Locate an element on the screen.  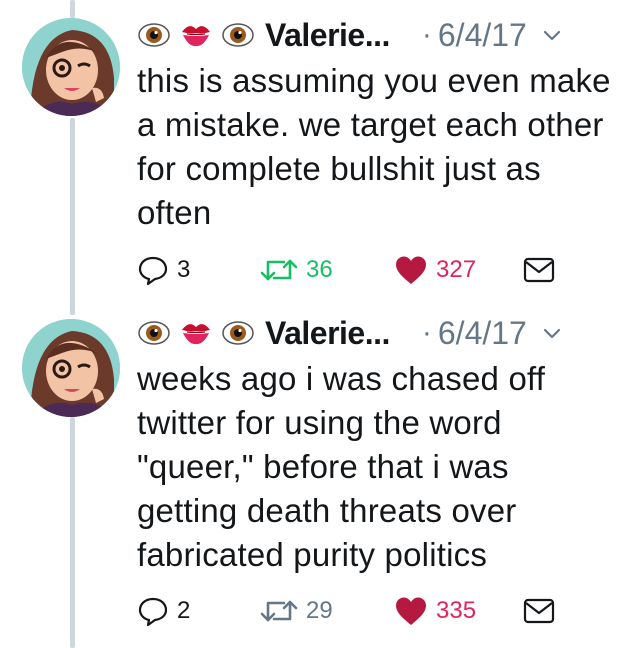
retweet-button: 29 is located at coordinates (296, 611).